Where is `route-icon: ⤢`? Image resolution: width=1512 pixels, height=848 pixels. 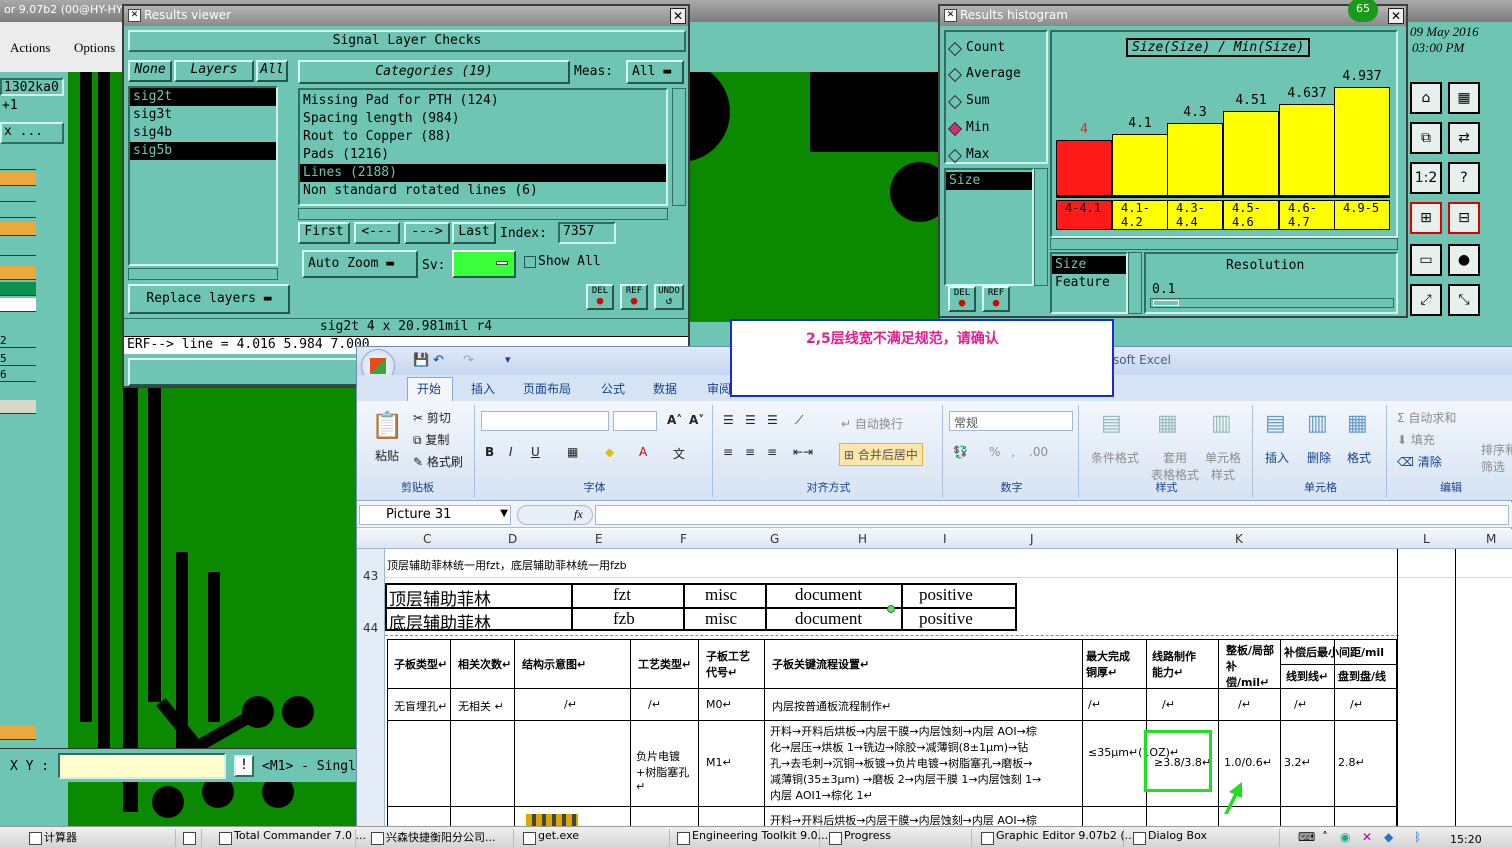 route-icon: ⤢ is located at coordinates (1426, 300).